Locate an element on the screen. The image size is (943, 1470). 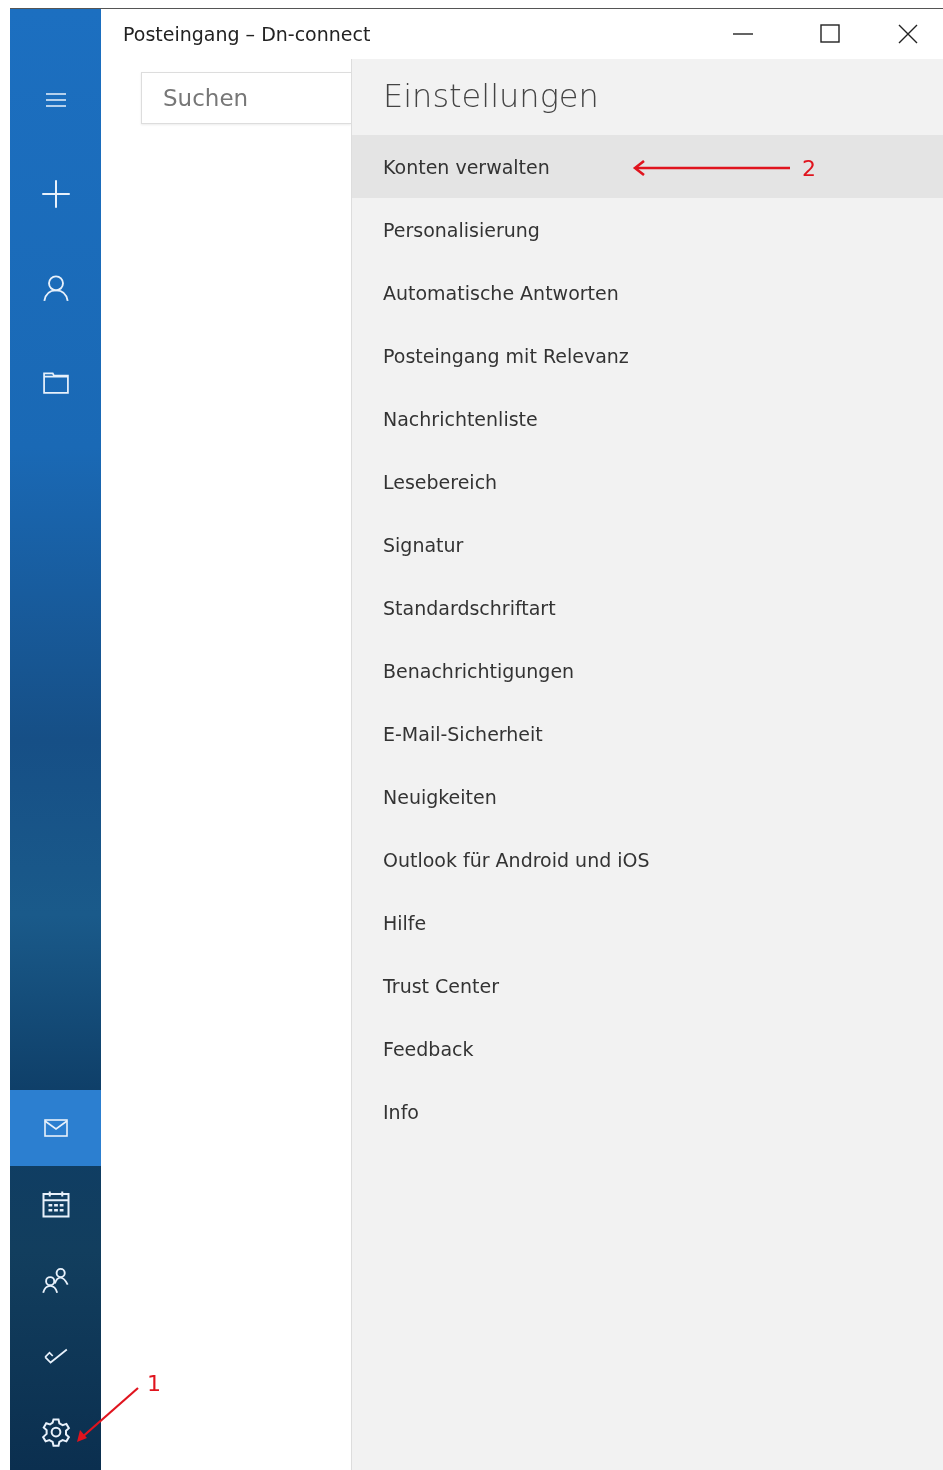
annotation-number: 1 is located at coordinates (154, 1384).